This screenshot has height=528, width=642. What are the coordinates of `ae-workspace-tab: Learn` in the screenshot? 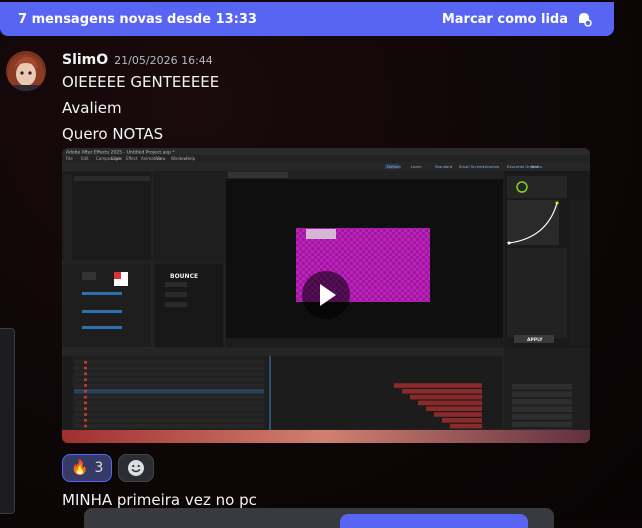 It's located at (416, 166).